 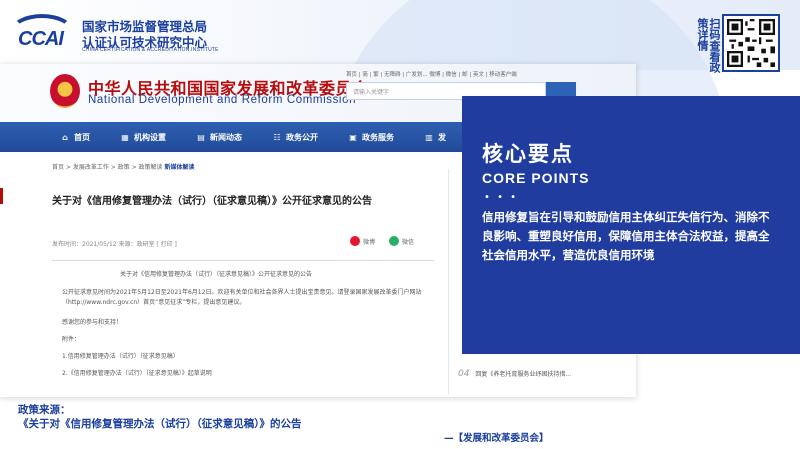 What do you see at coordinates (248, 374) in the screenshot?
I see `attachment-link-2: 2.《信用修复管理办法（试行）（征求意见稿）》起草说明` at bounding box center [248, 374].